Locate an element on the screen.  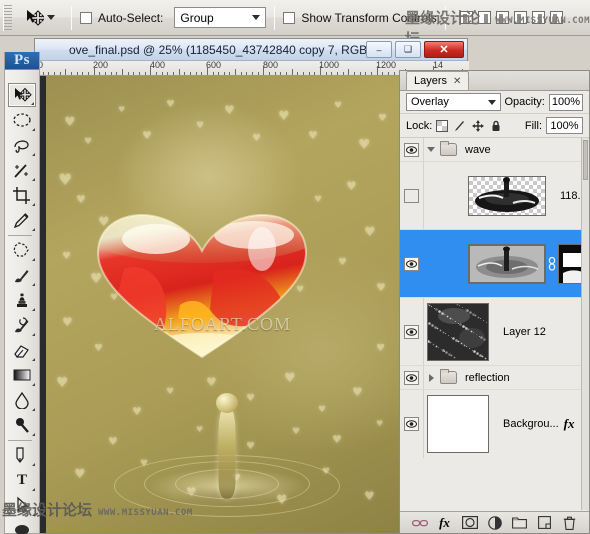
lock-row: Lock: Fill: 100% is located at coordinates (494, 125).